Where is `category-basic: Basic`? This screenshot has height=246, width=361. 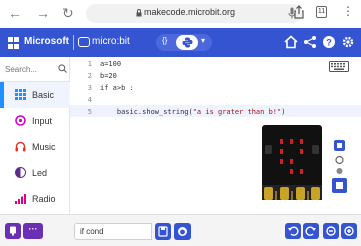
category-basic: Basic is located at coordinates (35, 95).